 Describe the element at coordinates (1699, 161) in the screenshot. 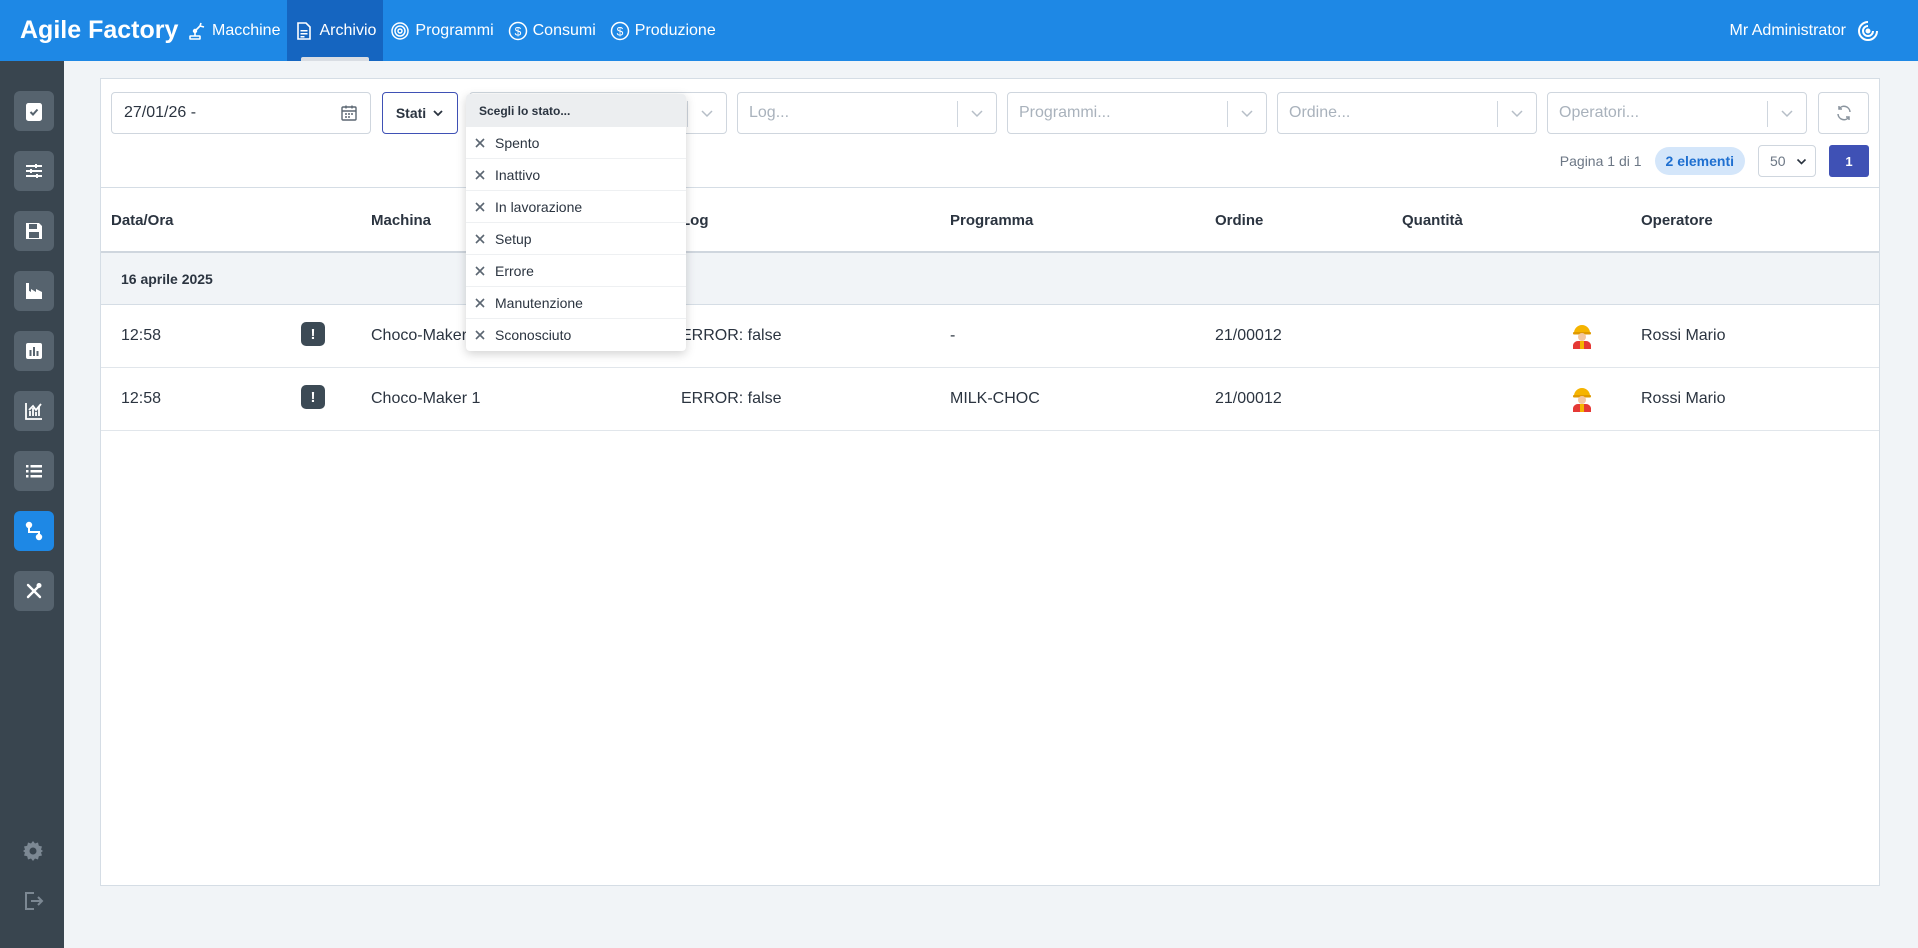

I see `items-count-badge: 2 elementi` at that location.